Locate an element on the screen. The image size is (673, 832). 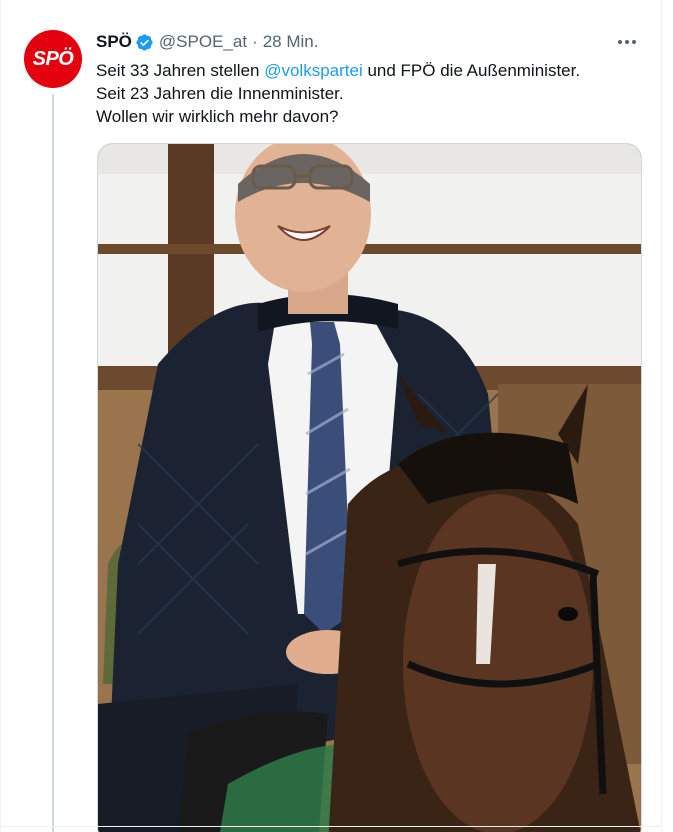
tweet-timestamp: 28 Min. is located at coordinates (291, 42).